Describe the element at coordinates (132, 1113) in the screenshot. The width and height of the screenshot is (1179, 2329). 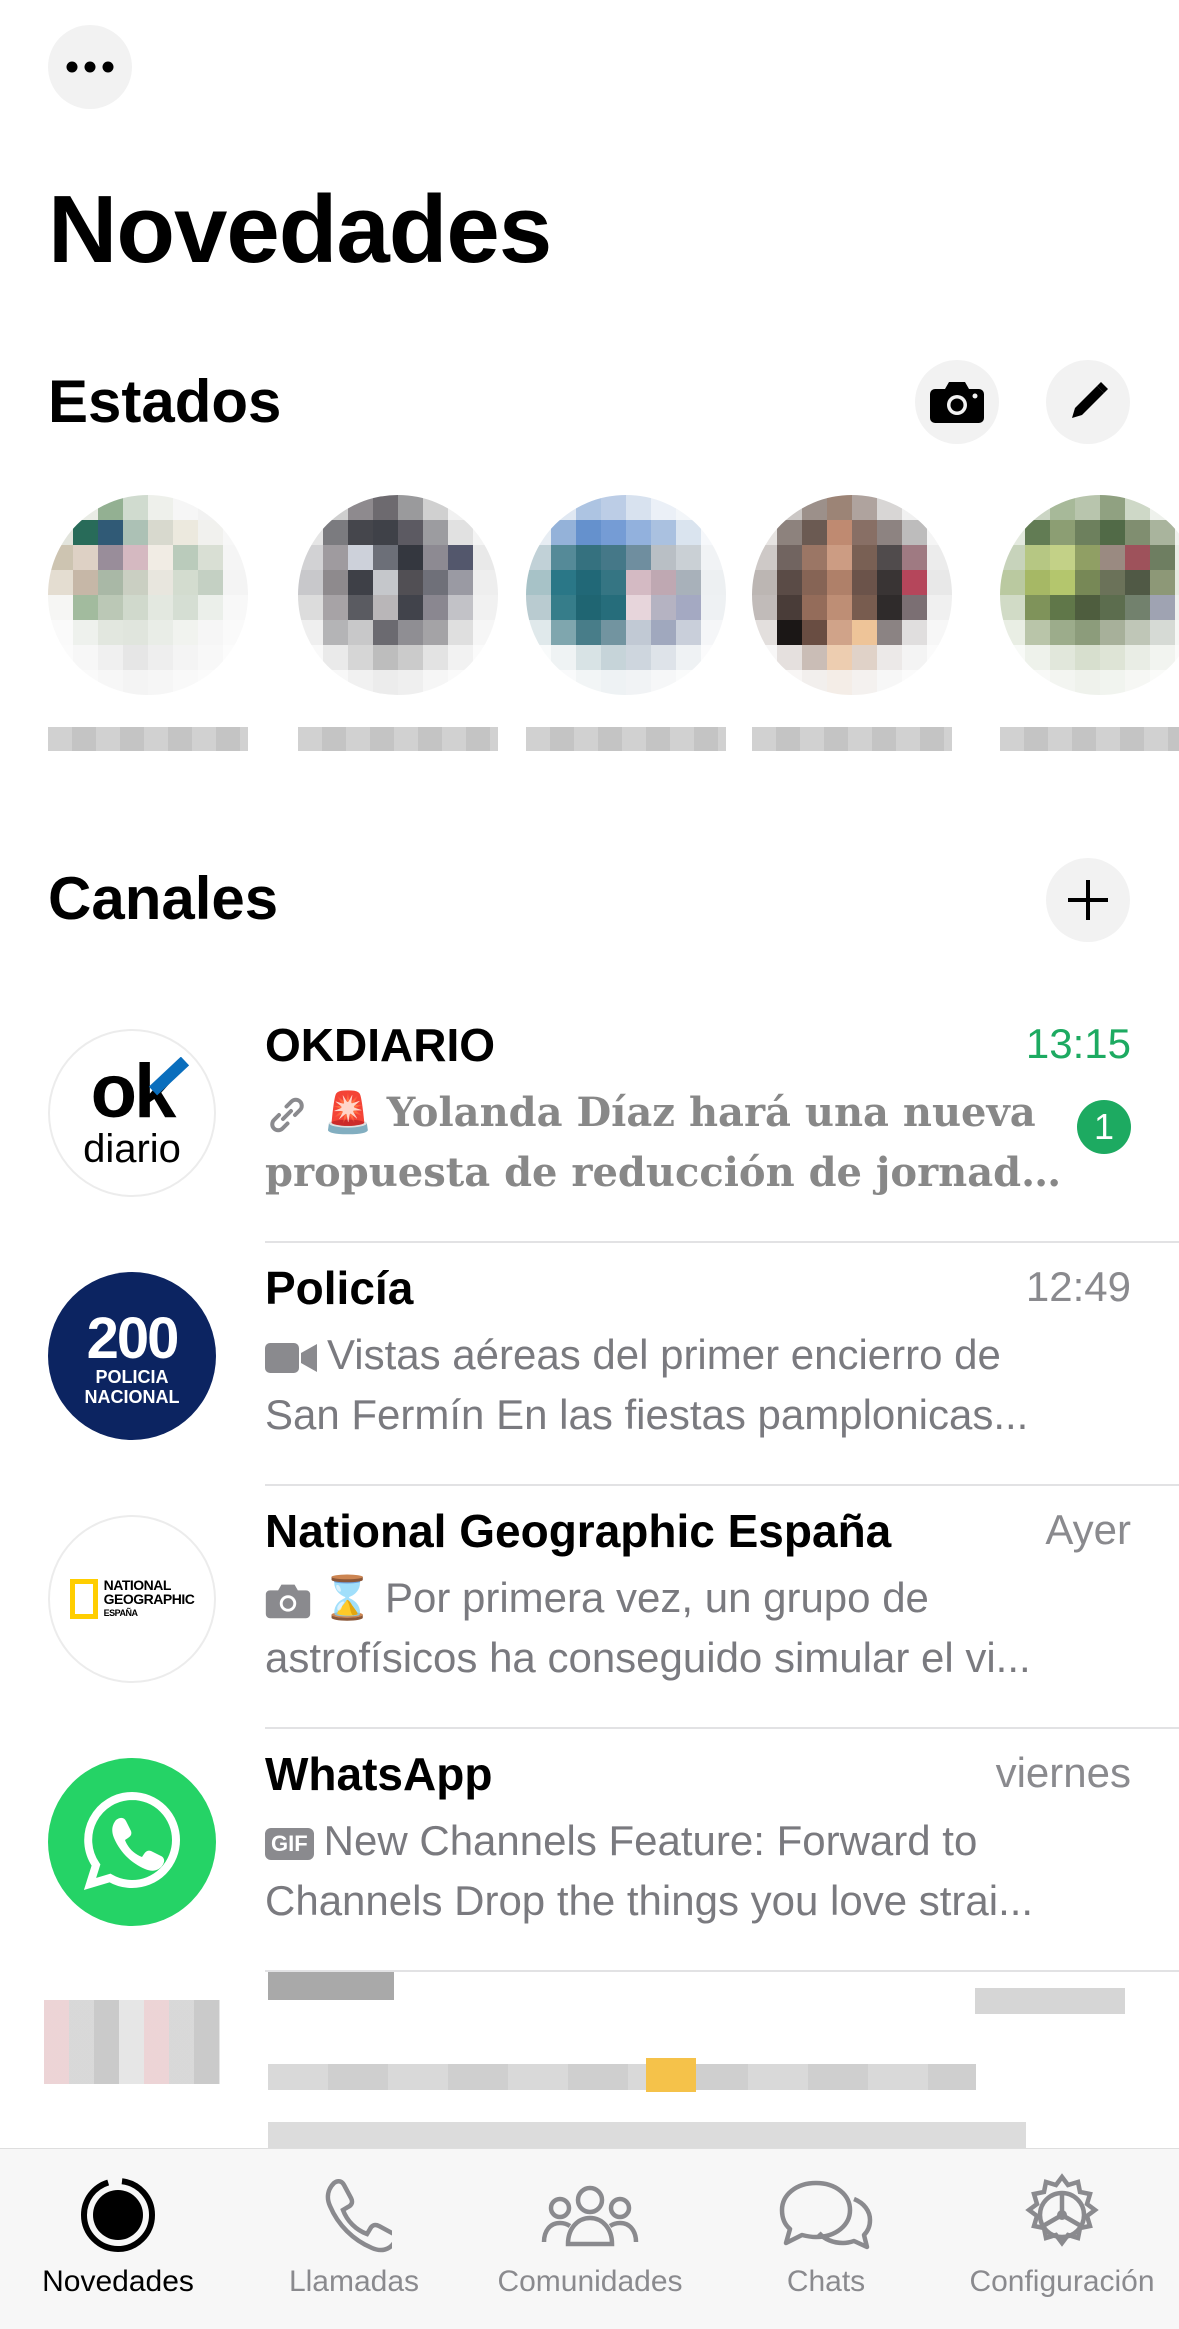
I see `okdiario-logo: ok diario` at that location.